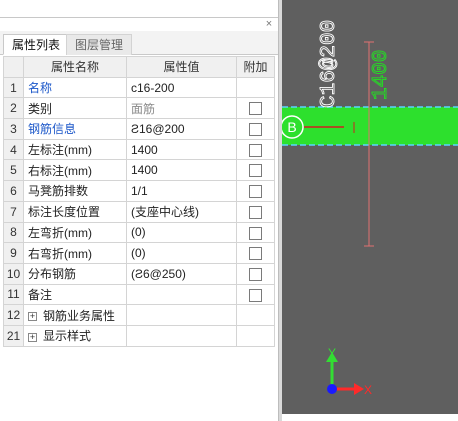  I want to click on property-name: 名称, so click(40, 88).